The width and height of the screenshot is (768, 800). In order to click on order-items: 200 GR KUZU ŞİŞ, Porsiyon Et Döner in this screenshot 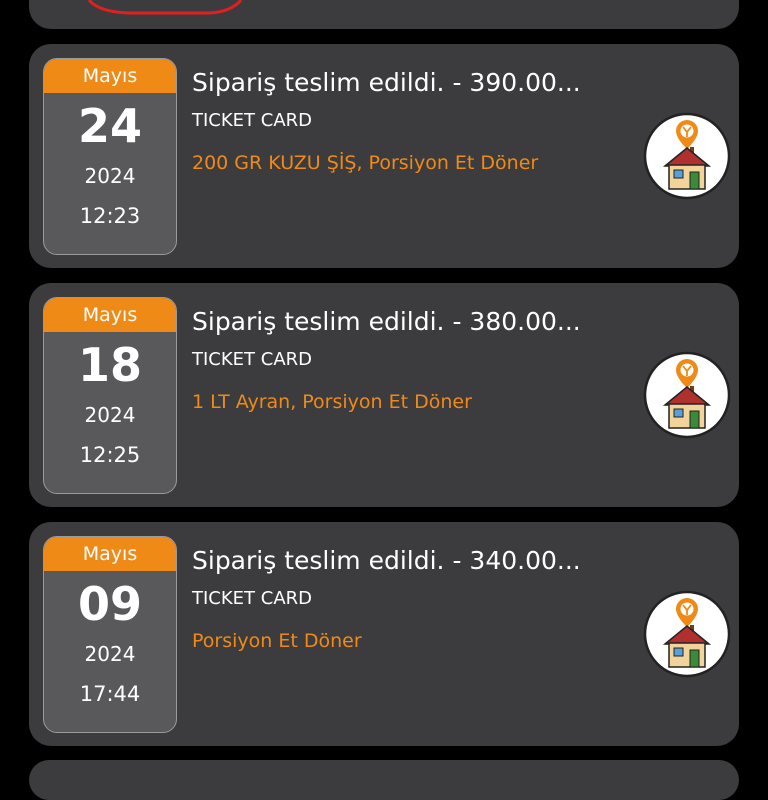, I will do `click(365, 163)`.